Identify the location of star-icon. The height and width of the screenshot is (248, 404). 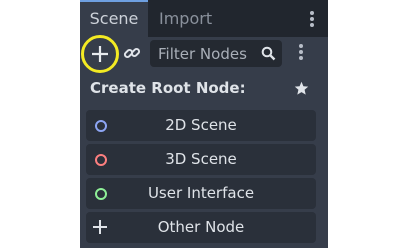
(301, 88).